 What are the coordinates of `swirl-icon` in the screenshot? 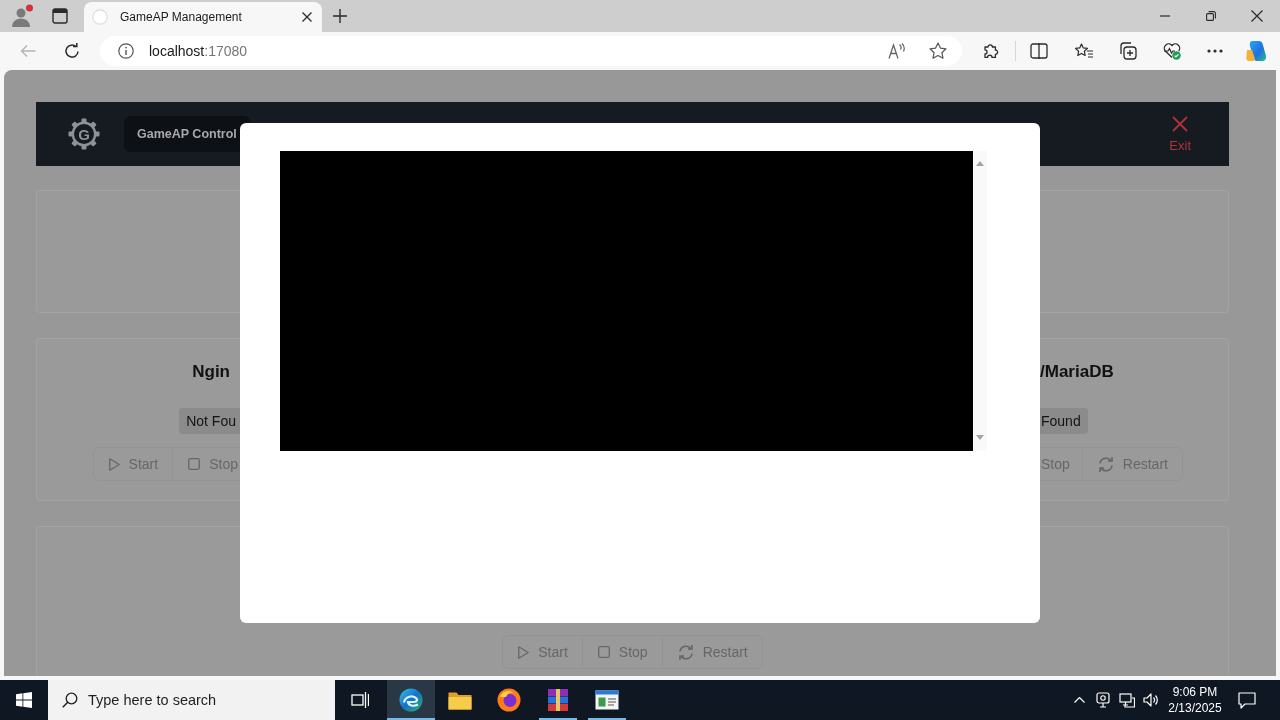 It's located at (411, 700).